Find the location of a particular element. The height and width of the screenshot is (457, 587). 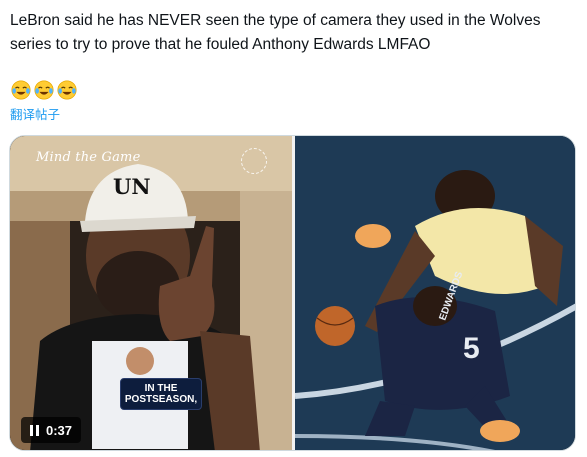

video-timer: 0:37 is located at coordinates (51, 430).